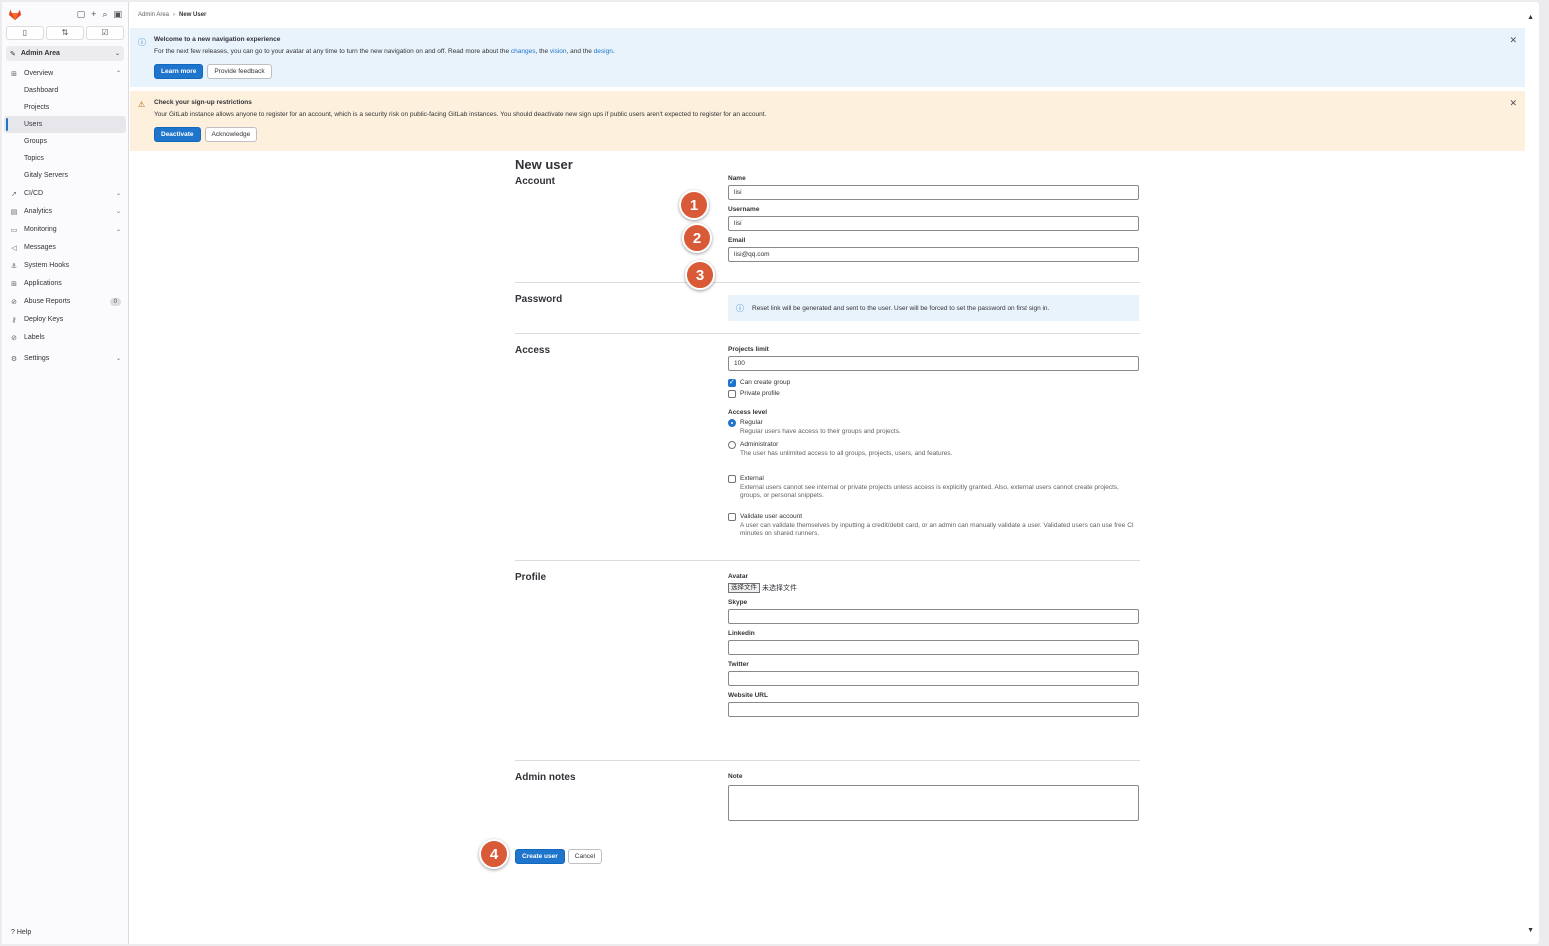  I want to click on sidebar-sub-topics: Topics, so click(65, 158).